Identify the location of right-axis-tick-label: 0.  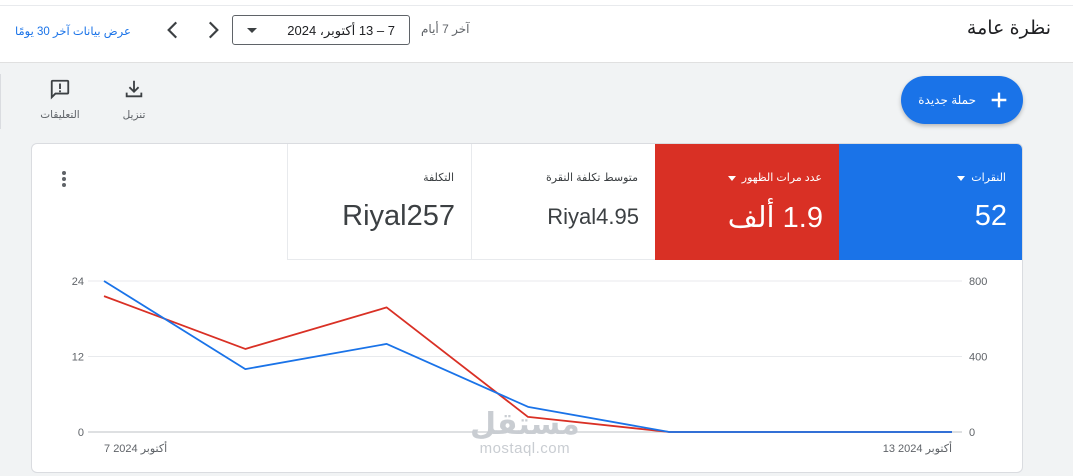
(972, 433).